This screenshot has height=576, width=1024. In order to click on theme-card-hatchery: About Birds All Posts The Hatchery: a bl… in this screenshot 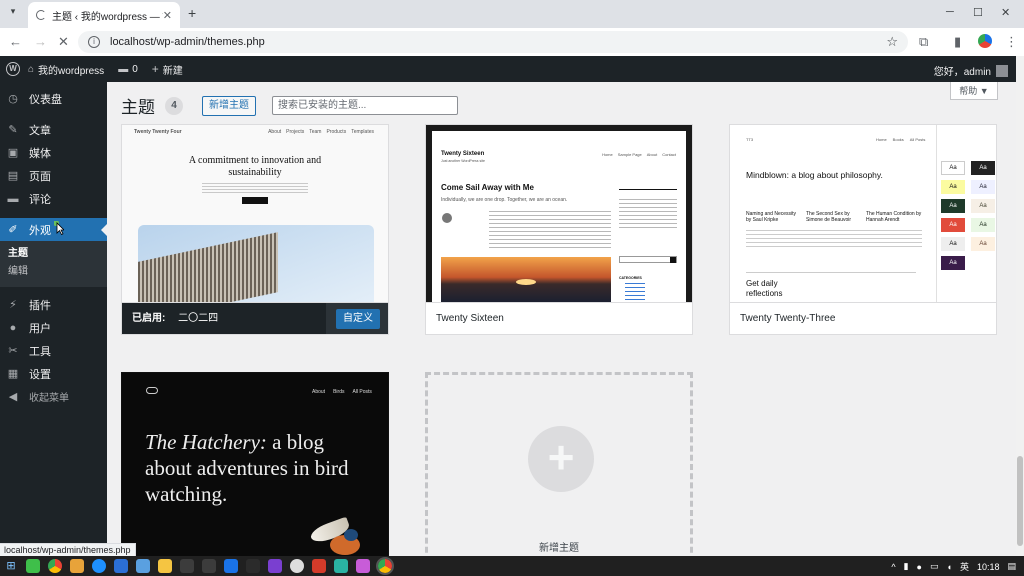, I will do `click(255, 464)`.